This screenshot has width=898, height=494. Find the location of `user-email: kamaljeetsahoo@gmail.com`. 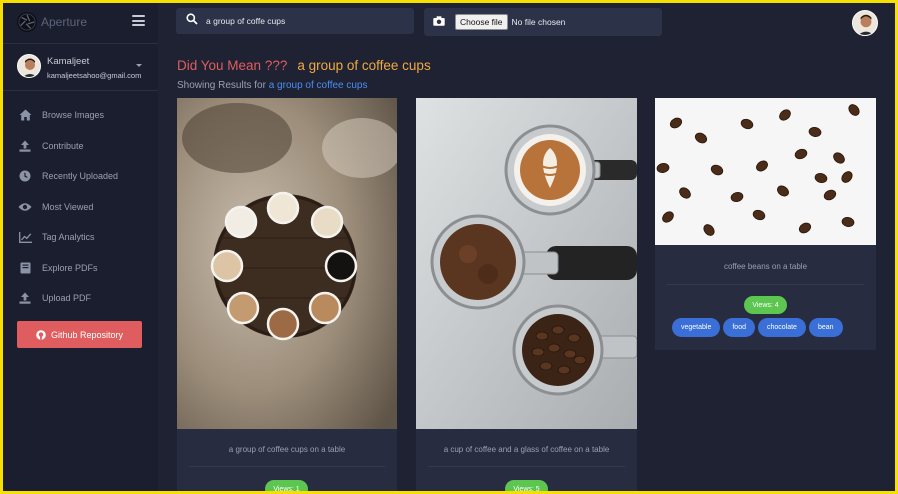

user-email: kamaljeetsahoo@gmail.com is located at coordinates (94, 75).